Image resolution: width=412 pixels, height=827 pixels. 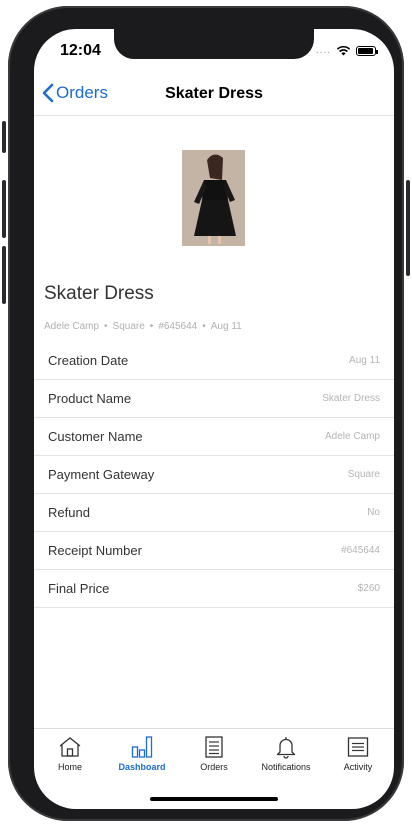 What do you see at coordinates (128, 326) in the screenshot?
I see `meta-gateway: Square` at bounding box center [128, 326].